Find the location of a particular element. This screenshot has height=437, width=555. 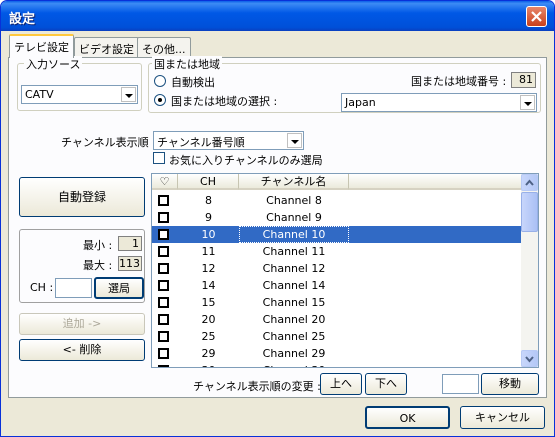

ok-label: OK is located at coordinates (407, 418).